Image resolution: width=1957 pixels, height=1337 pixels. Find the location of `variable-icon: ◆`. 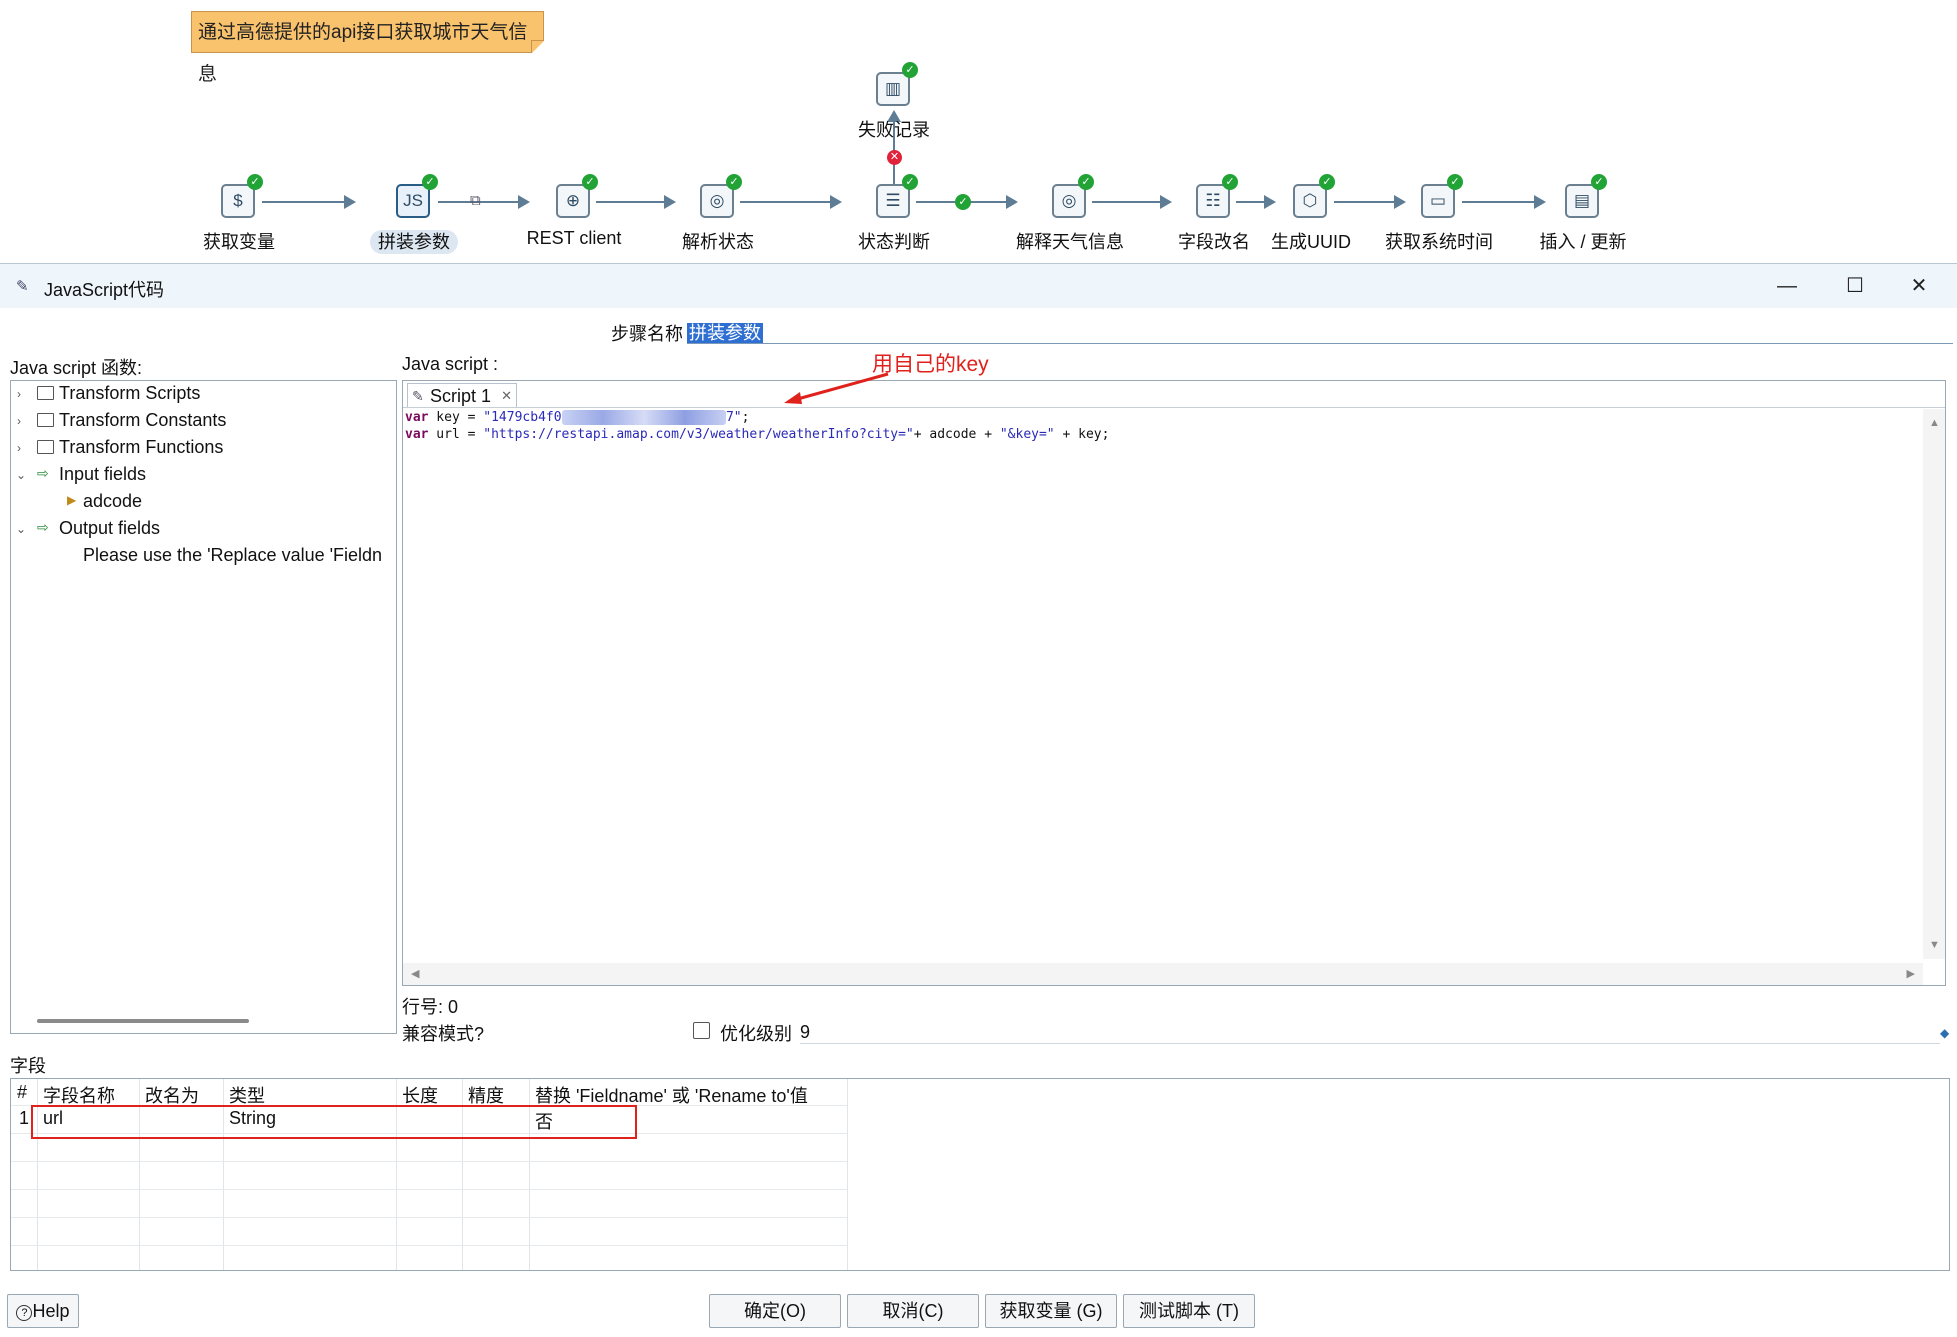

variable-icon: ◆ is located at coordinates (1944, 1033).